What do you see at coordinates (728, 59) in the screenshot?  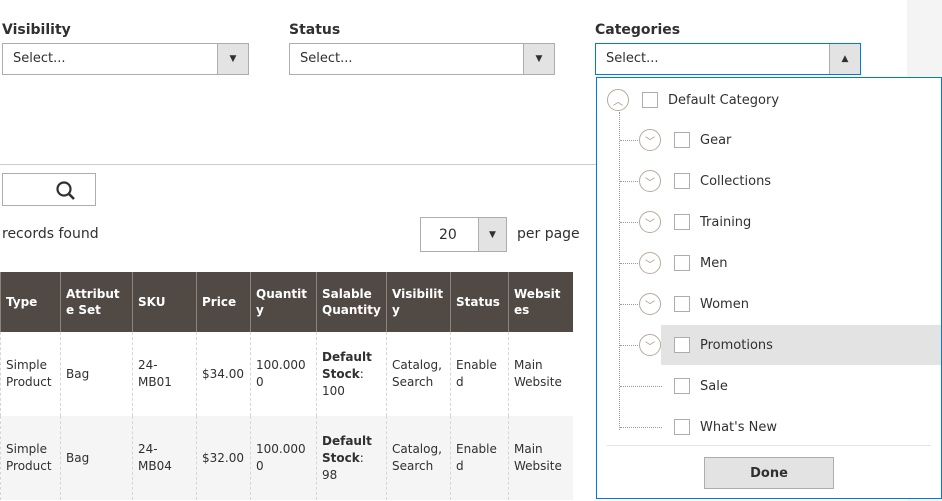 I see `categories-filter-select: Select... ▲` at bounding box center [728, 59].